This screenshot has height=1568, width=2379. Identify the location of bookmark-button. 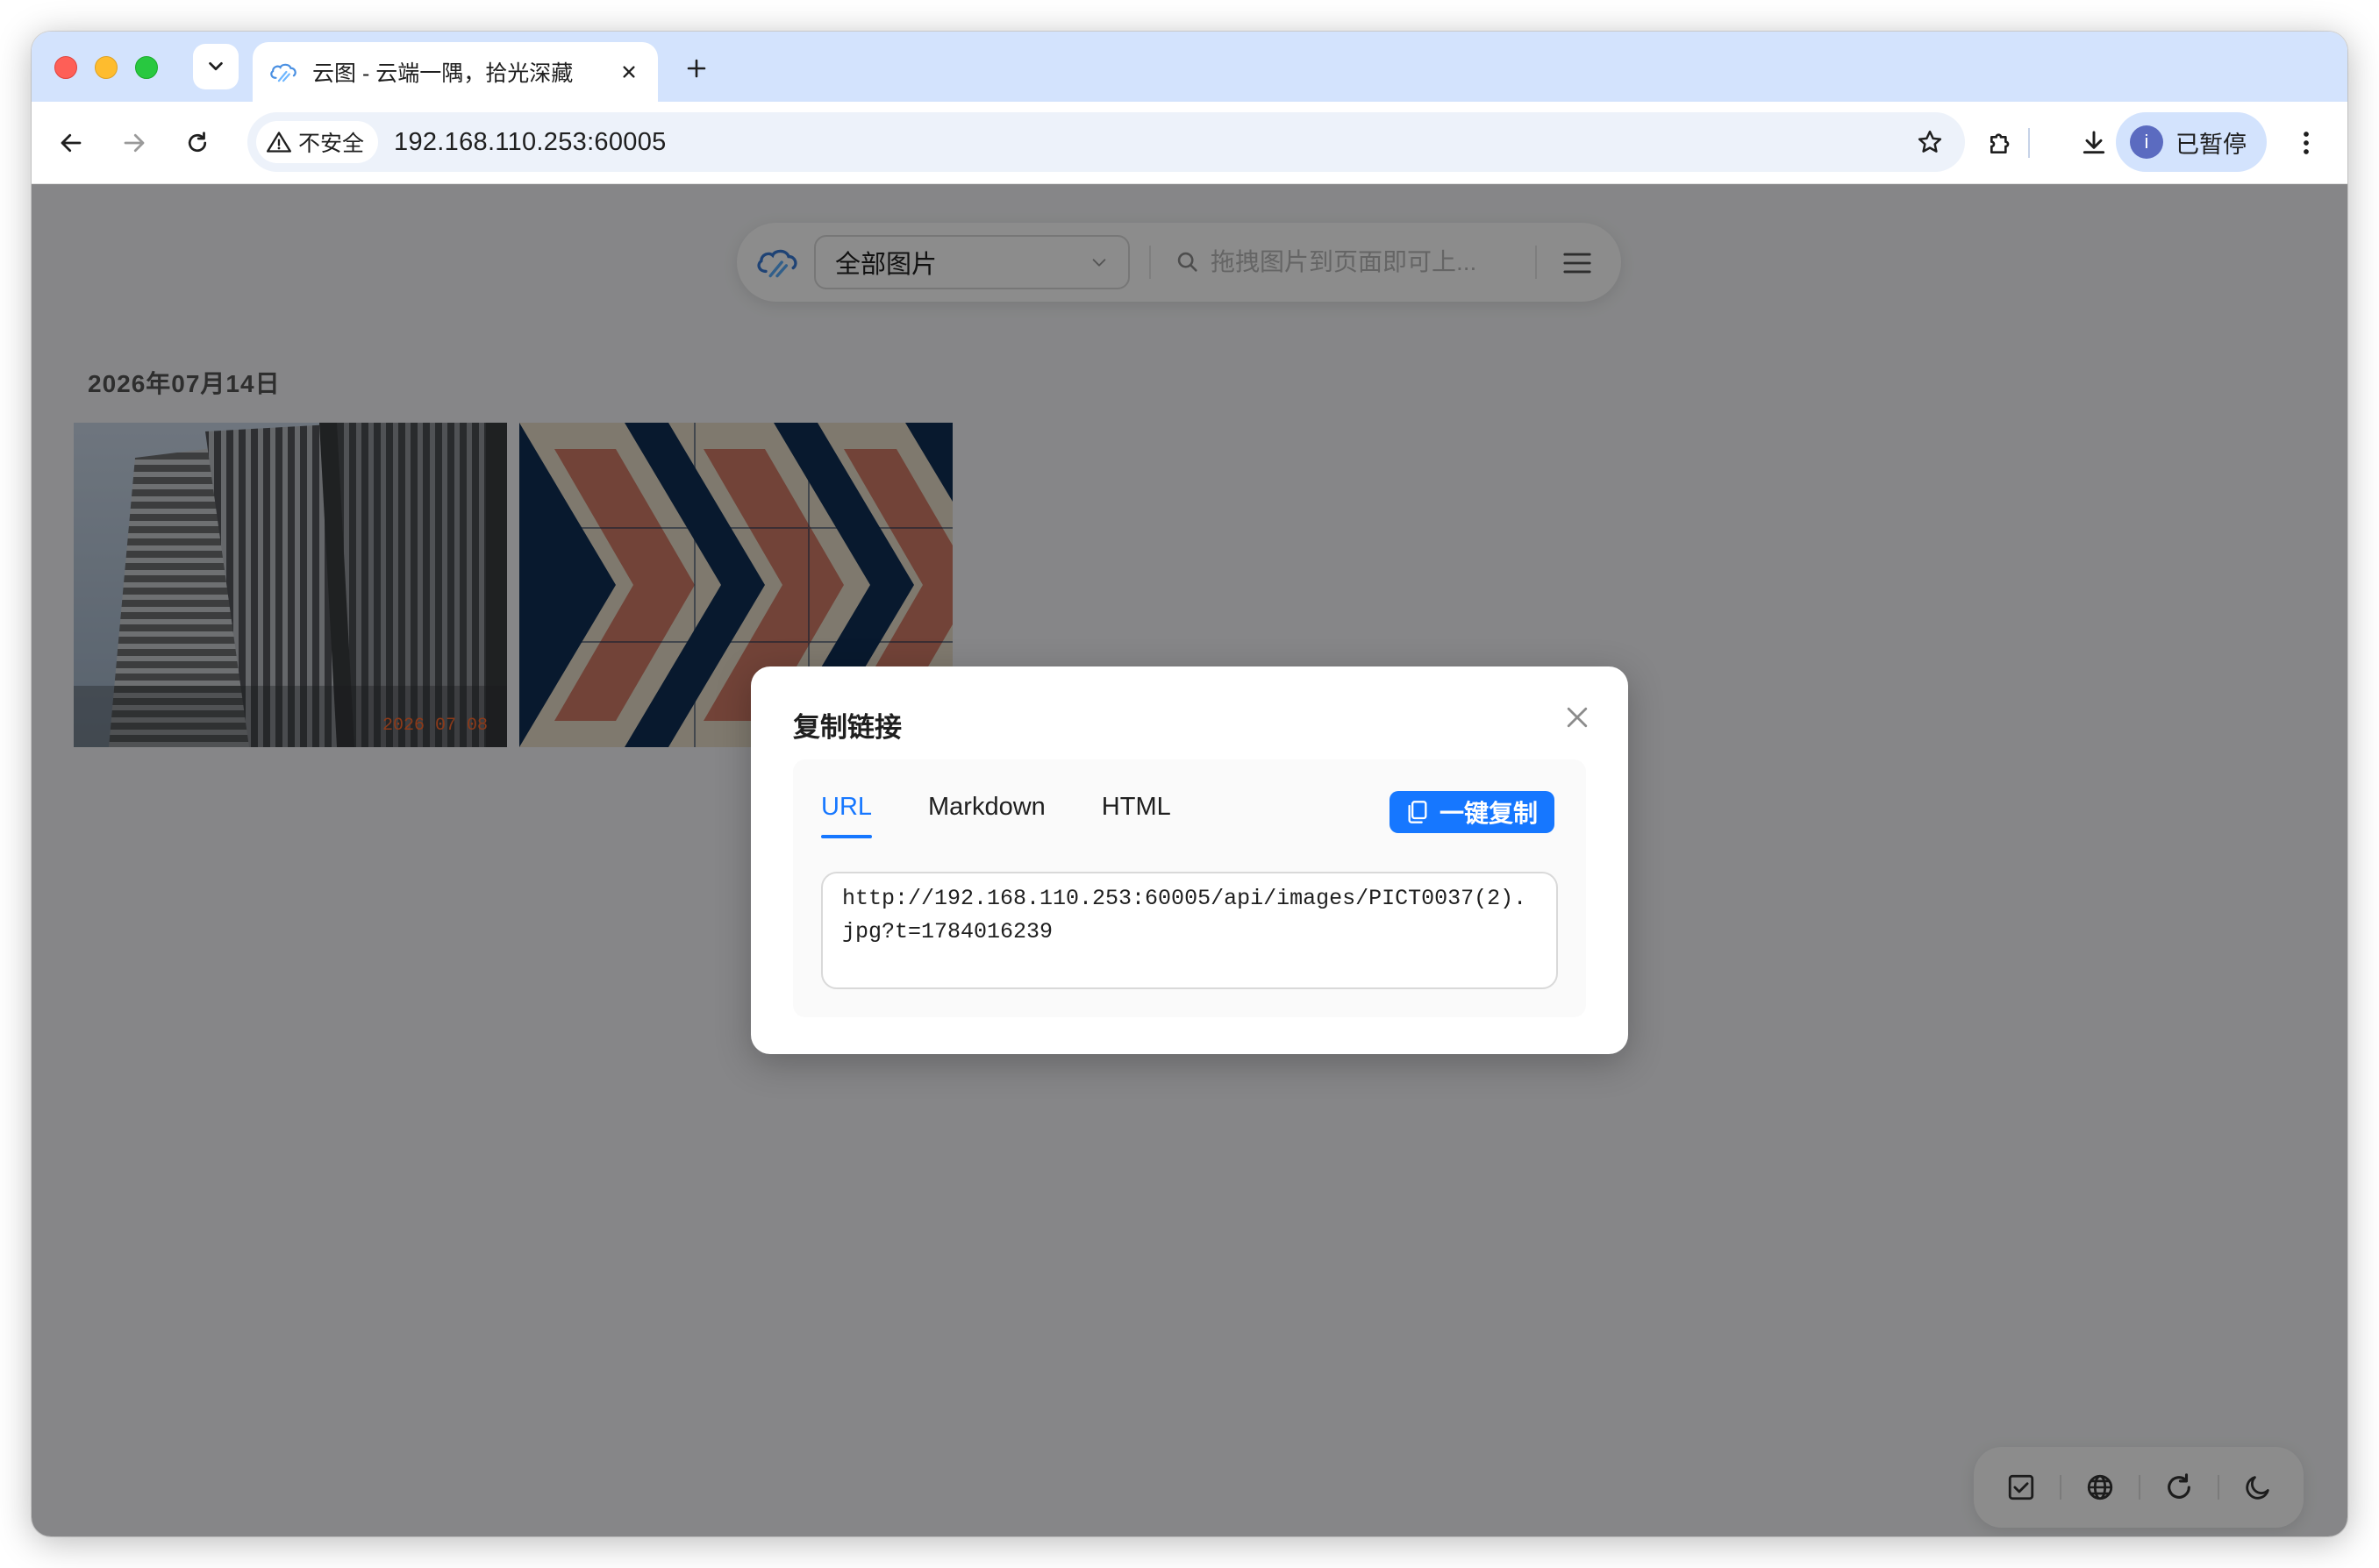
(1930, 142).